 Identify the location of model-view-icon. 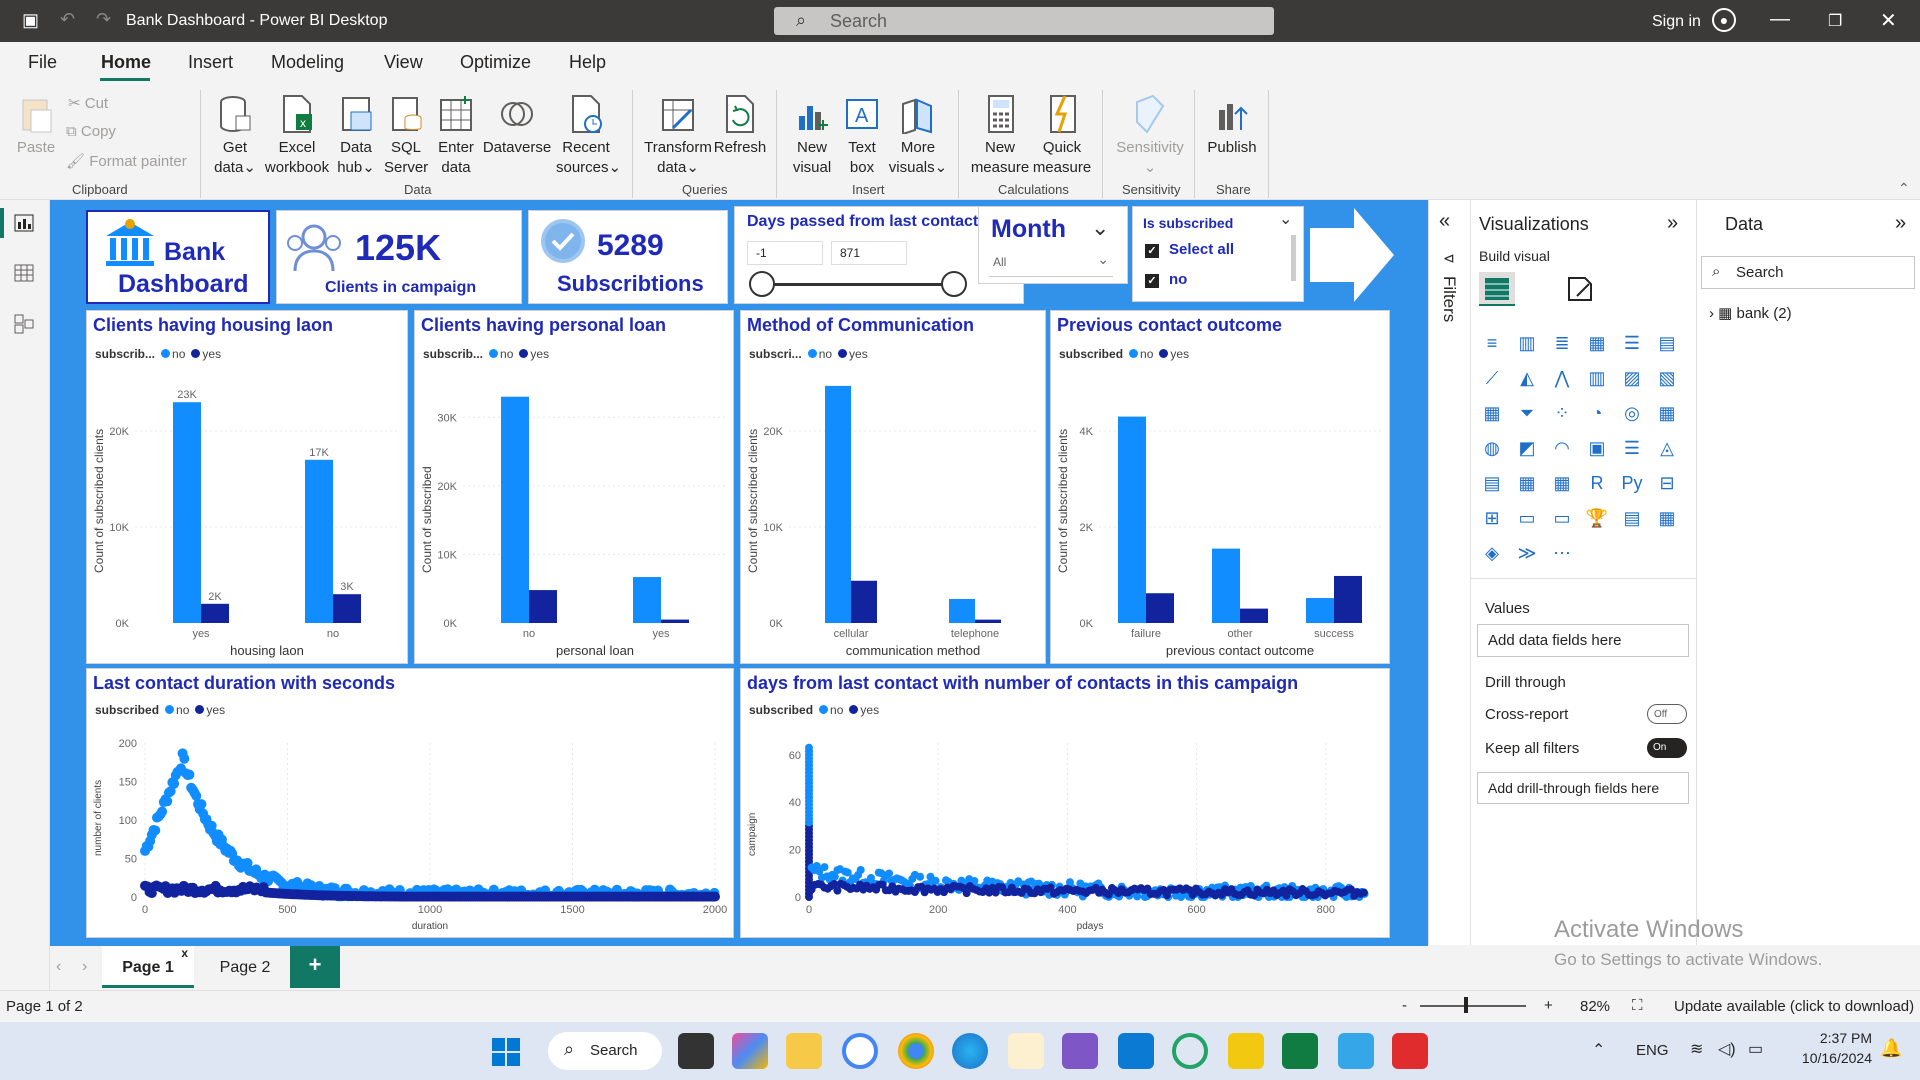
(24, 324).